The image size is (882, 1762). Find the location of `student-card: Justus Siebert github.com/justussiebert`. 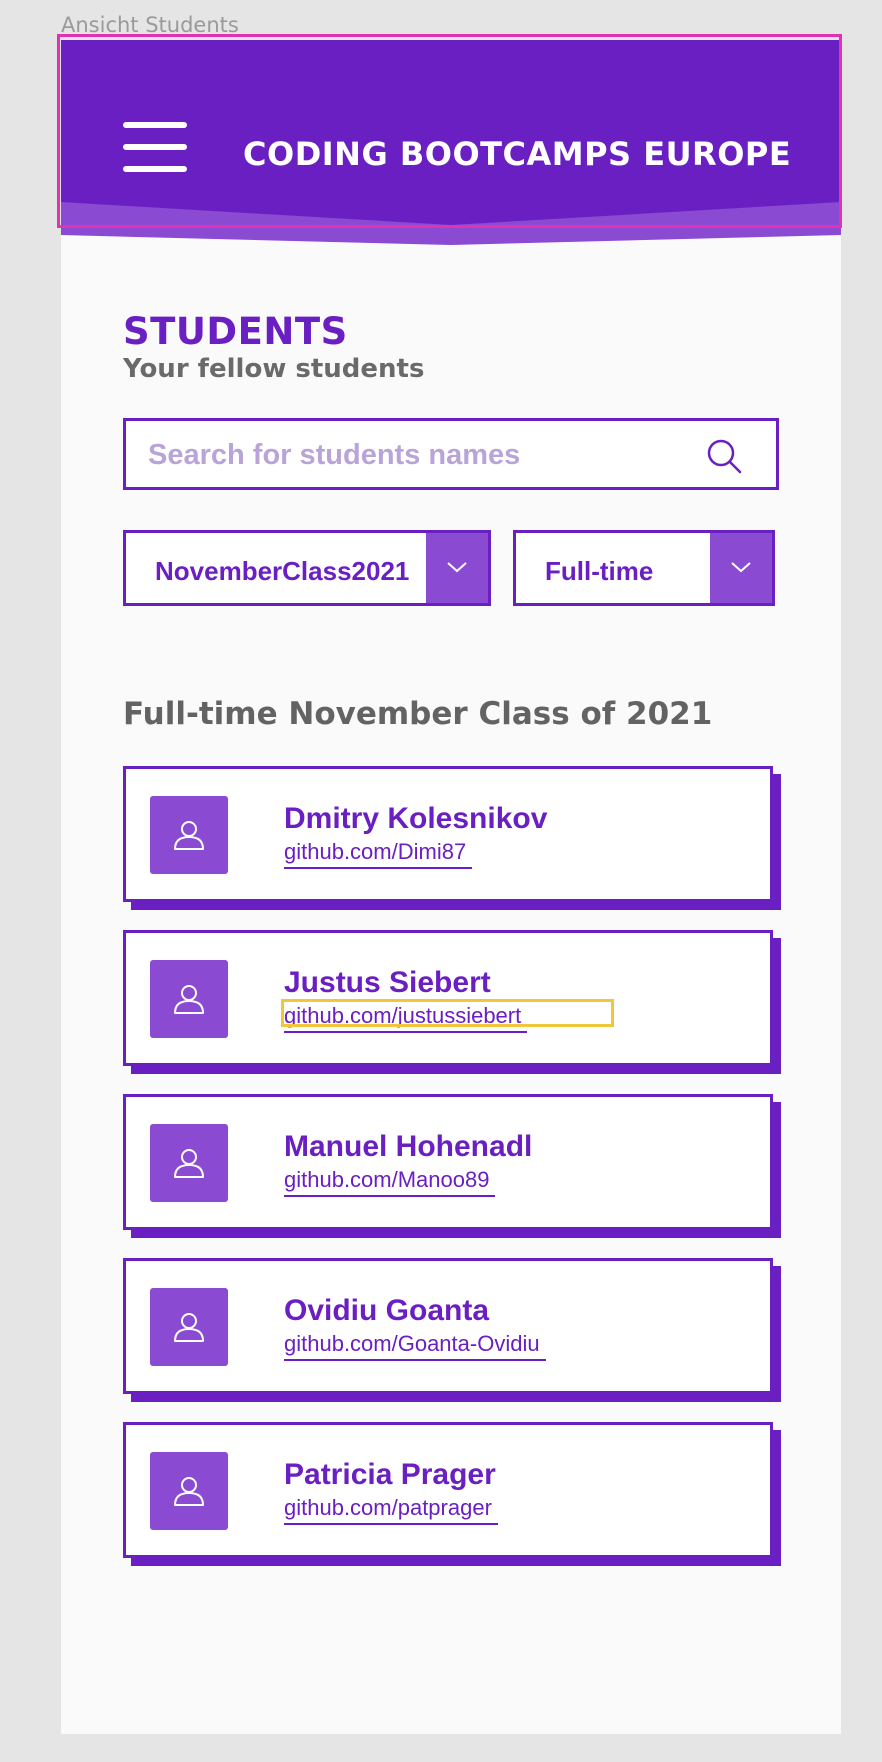

student-card: Justus Siebert github.com/justussiebert is located at coordinates (448, 998).